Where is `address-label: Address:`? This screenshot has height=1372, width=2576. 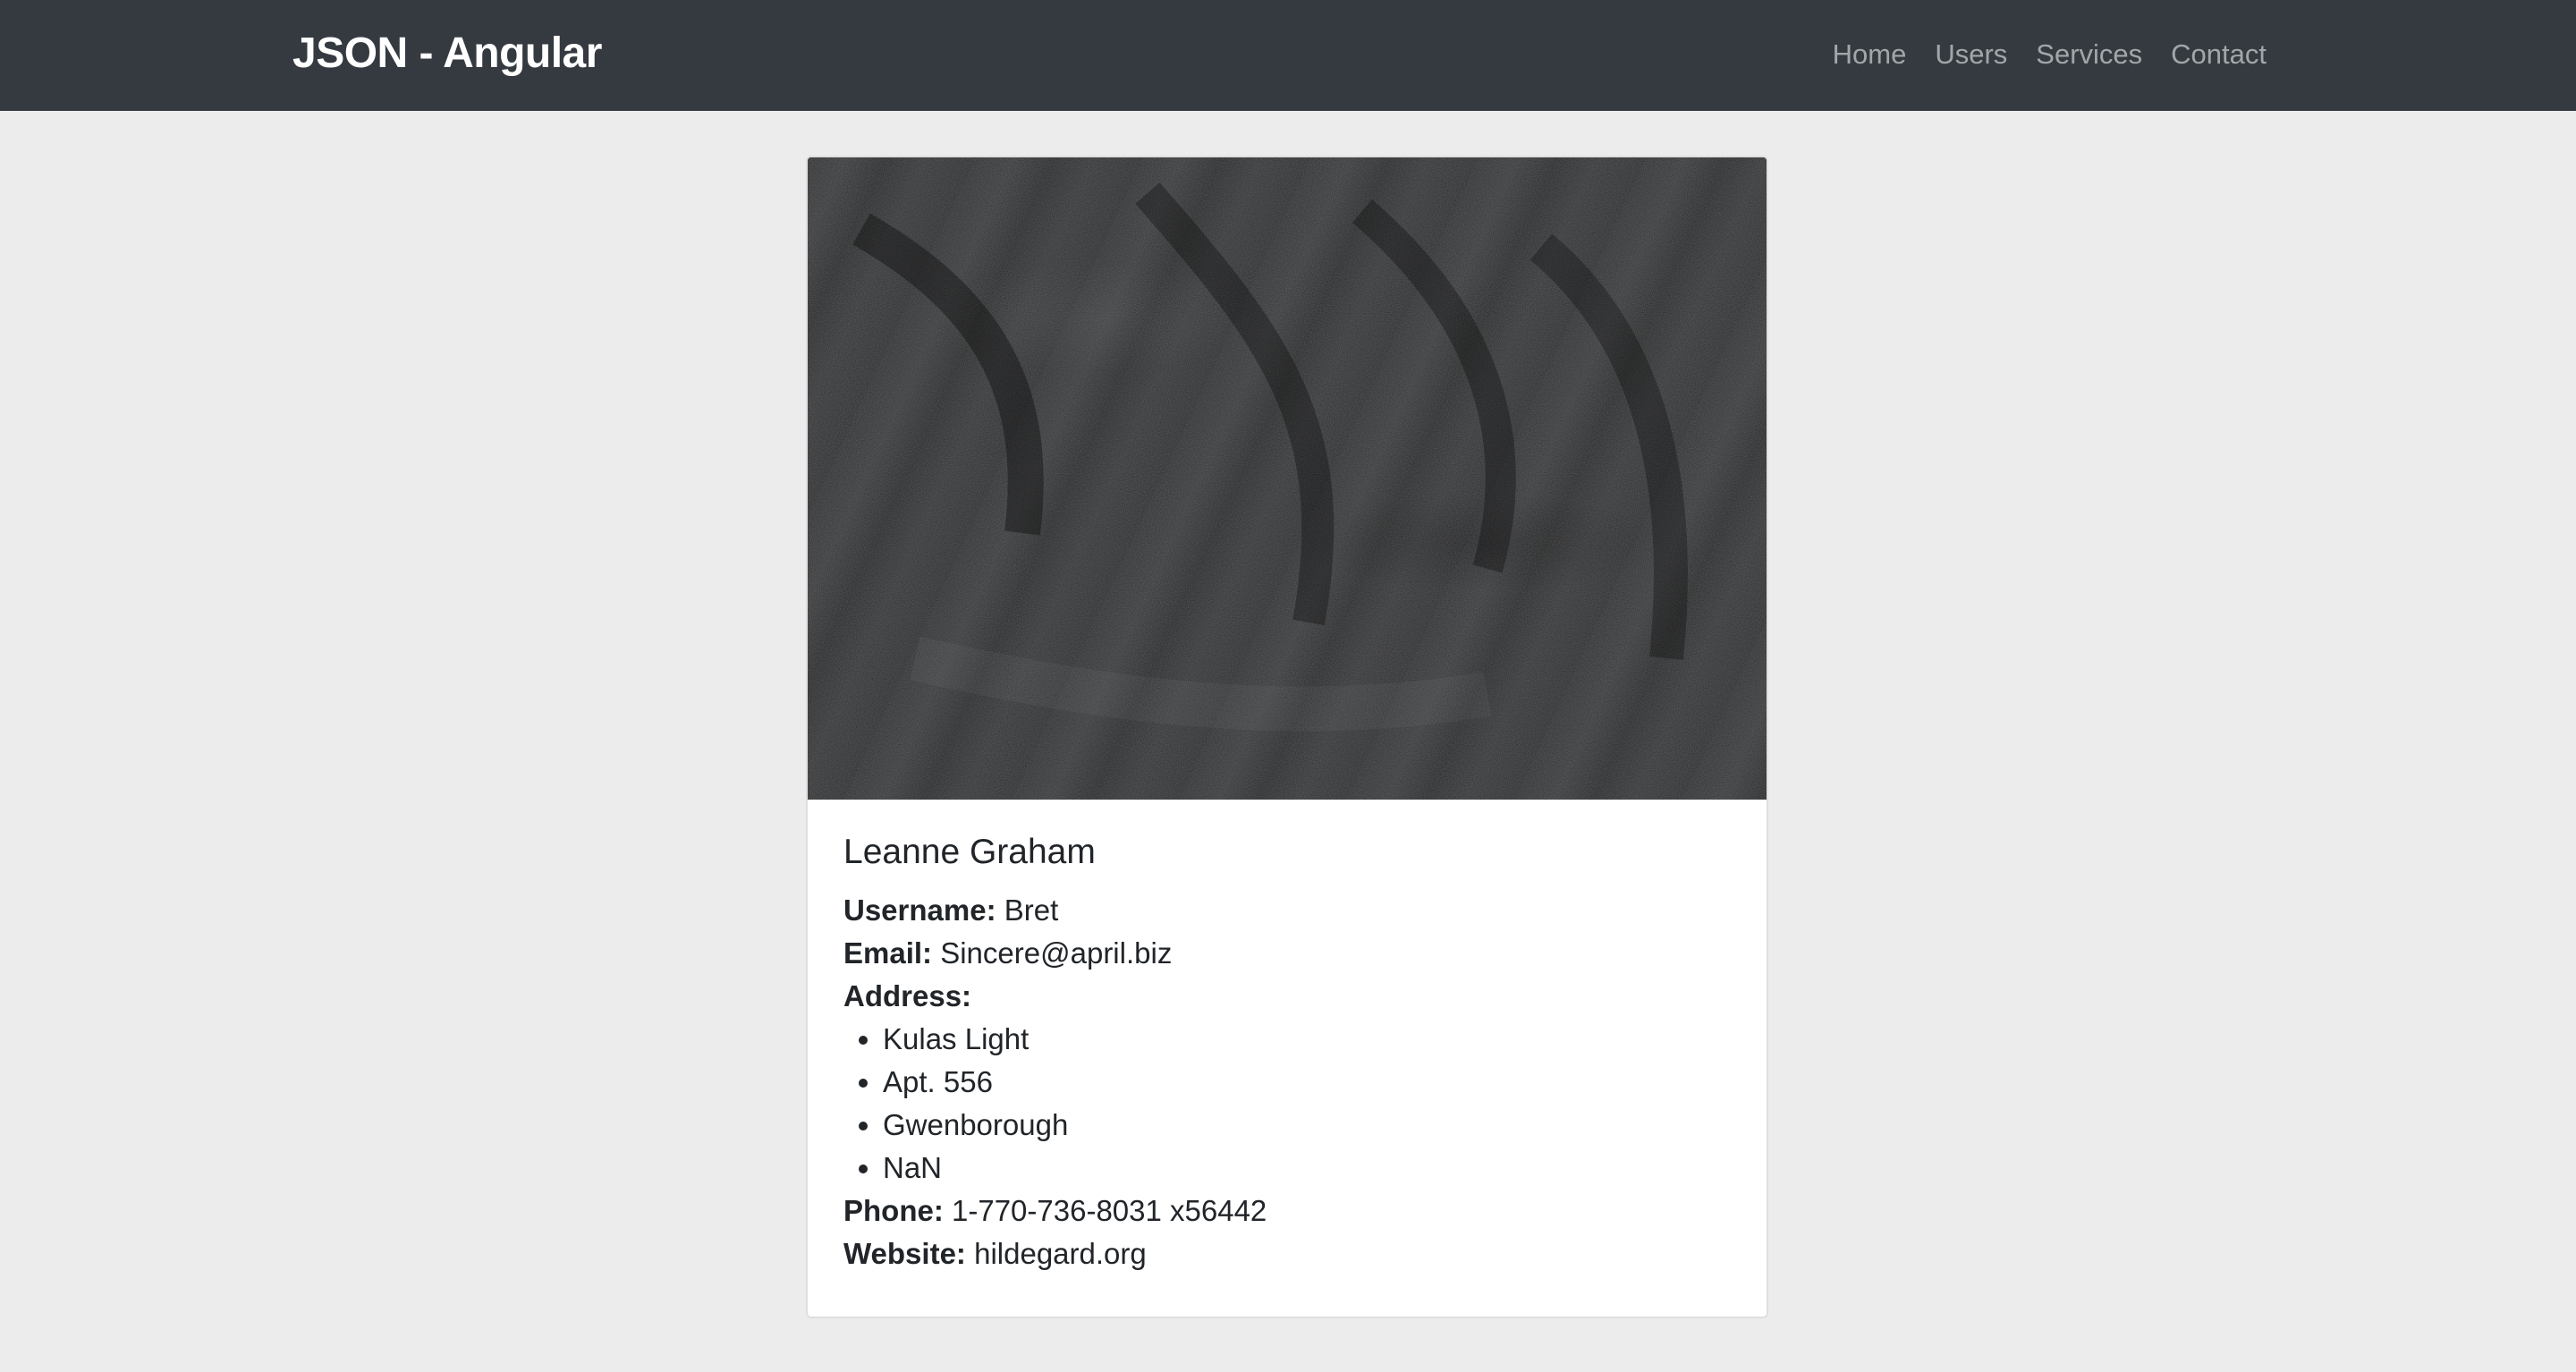 address-label: Address: is located at coordinates (907, 995).